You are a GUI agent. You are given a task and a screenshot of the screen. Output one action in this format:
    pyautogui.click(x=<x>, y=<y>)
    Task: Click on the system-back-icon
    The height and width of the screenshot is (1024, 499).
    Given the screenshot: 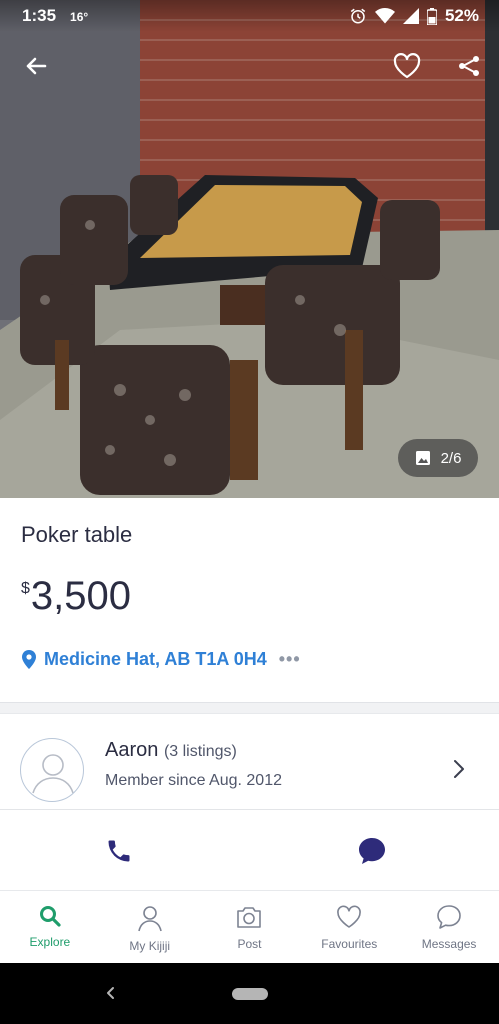 What is the action you would take?
    pyautogui.click(x=111, y=993)
    